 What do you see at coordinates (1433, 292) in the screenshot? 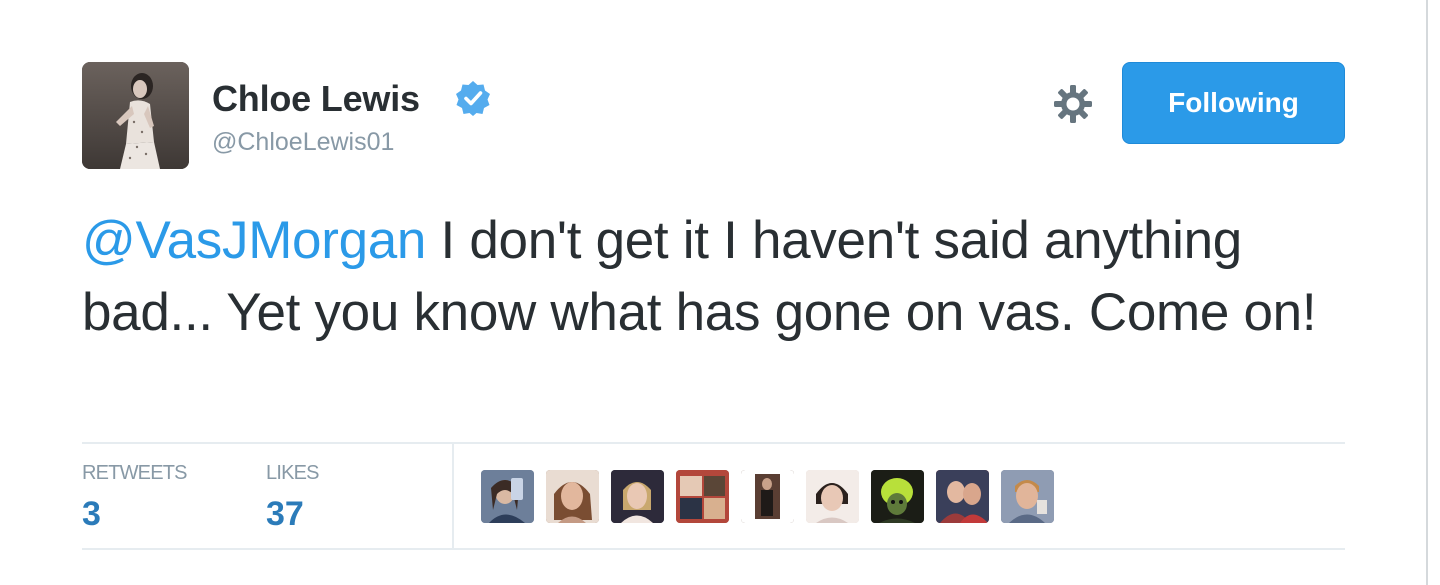
I see `window-edge` at bounding box center [1433, 292].